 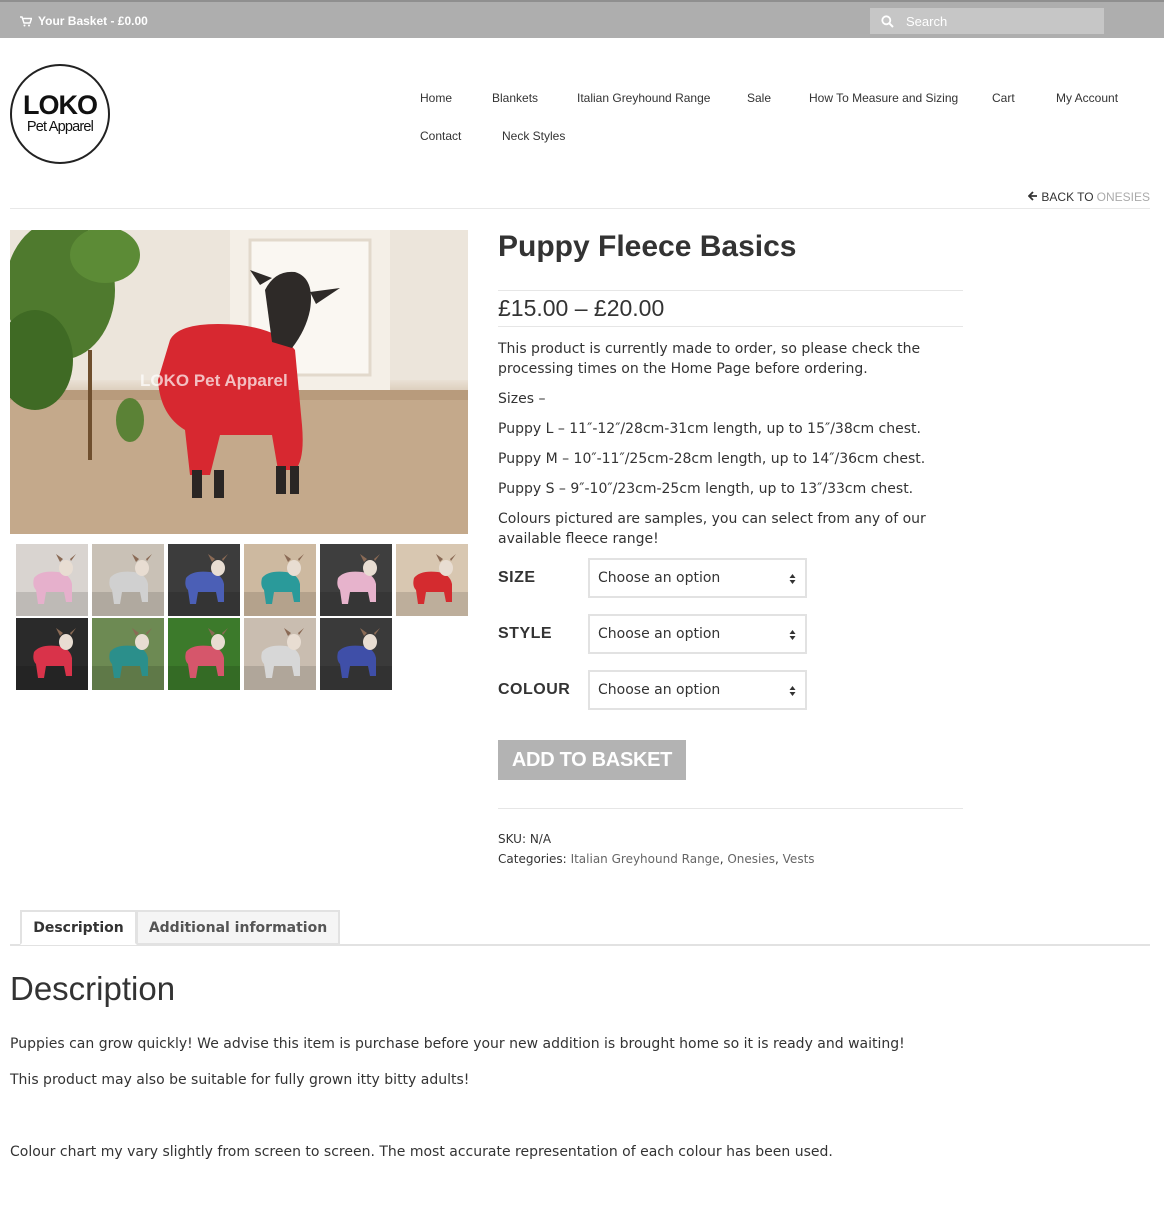 What do you see at coordinates (128, 654) in the screenshot?
I see `product-thumbnail-teal-plants` at bounding box center [128, 654].